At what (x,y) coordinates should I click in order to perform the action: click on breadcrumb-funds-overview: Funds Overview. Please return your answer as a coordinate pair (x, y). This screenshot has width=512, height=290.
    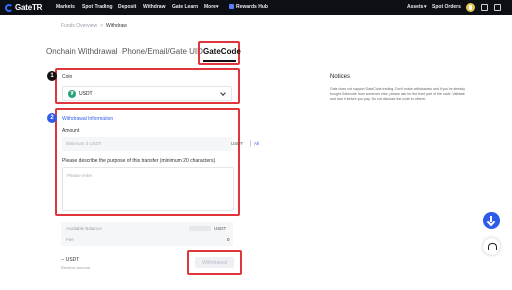
    Looking at the image, I should click on (79, 26).